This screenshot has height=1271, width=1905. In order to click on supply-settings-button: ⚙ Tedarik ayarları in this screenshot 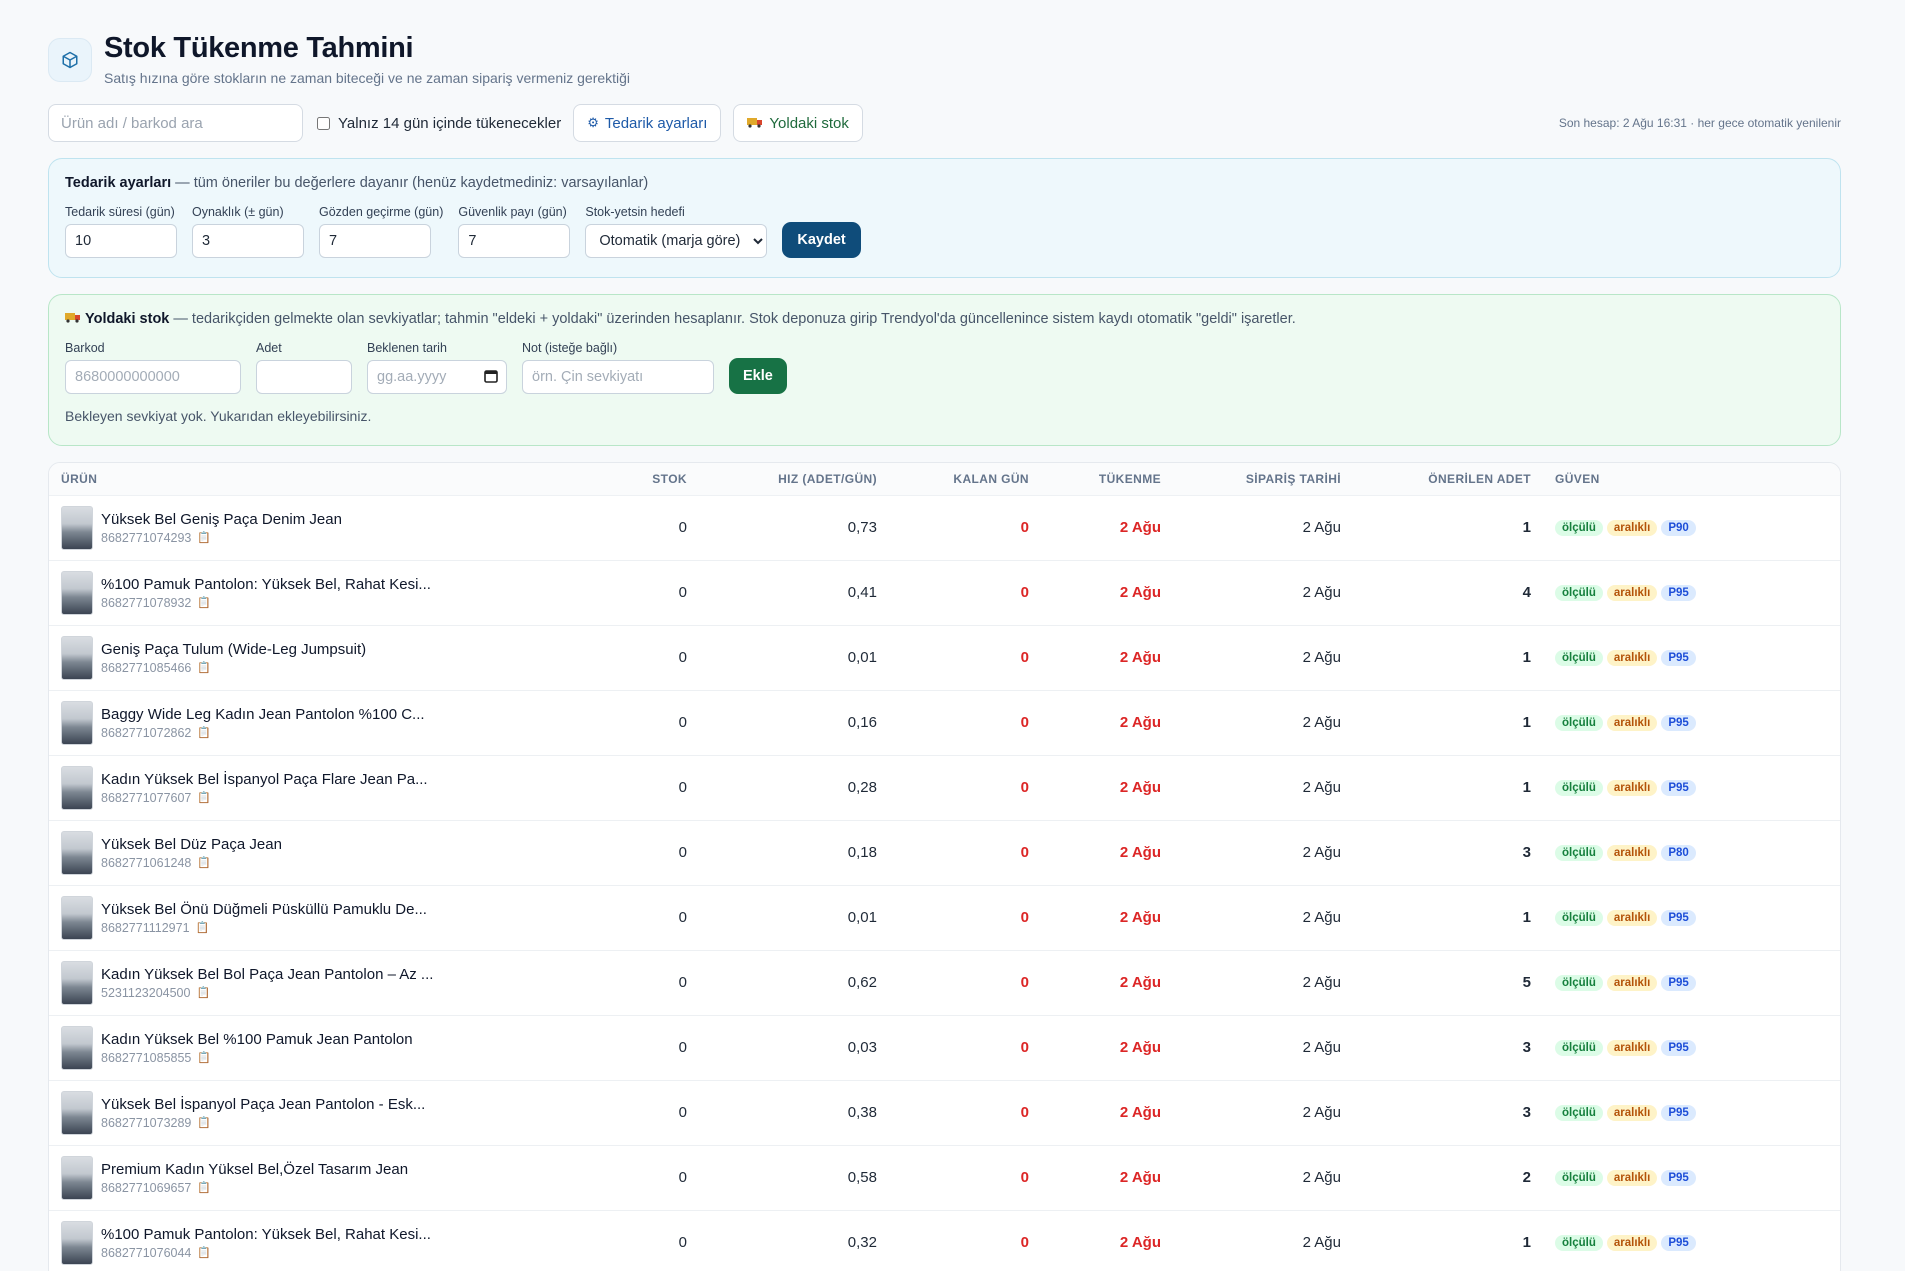, I will do `click(647, 123)`.